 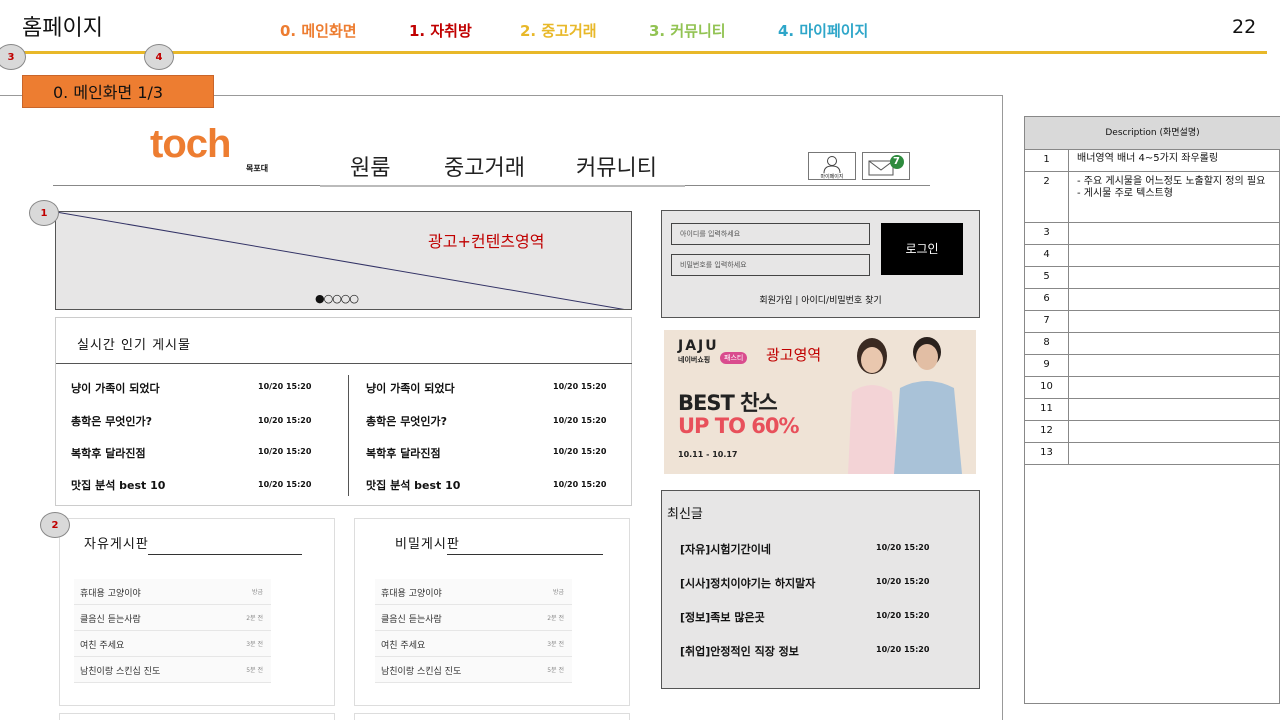 What do you see at coordinates (905, 405) in the screenshot?
I see `ad-models-image` at bounding box center [905, 405].